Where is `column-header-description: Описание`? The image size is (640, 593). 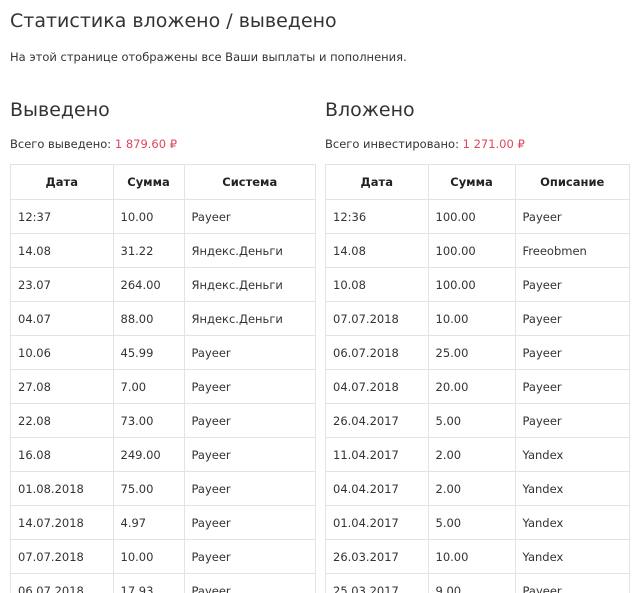
column-header-description: Описание is located at coordinates (572, 182).